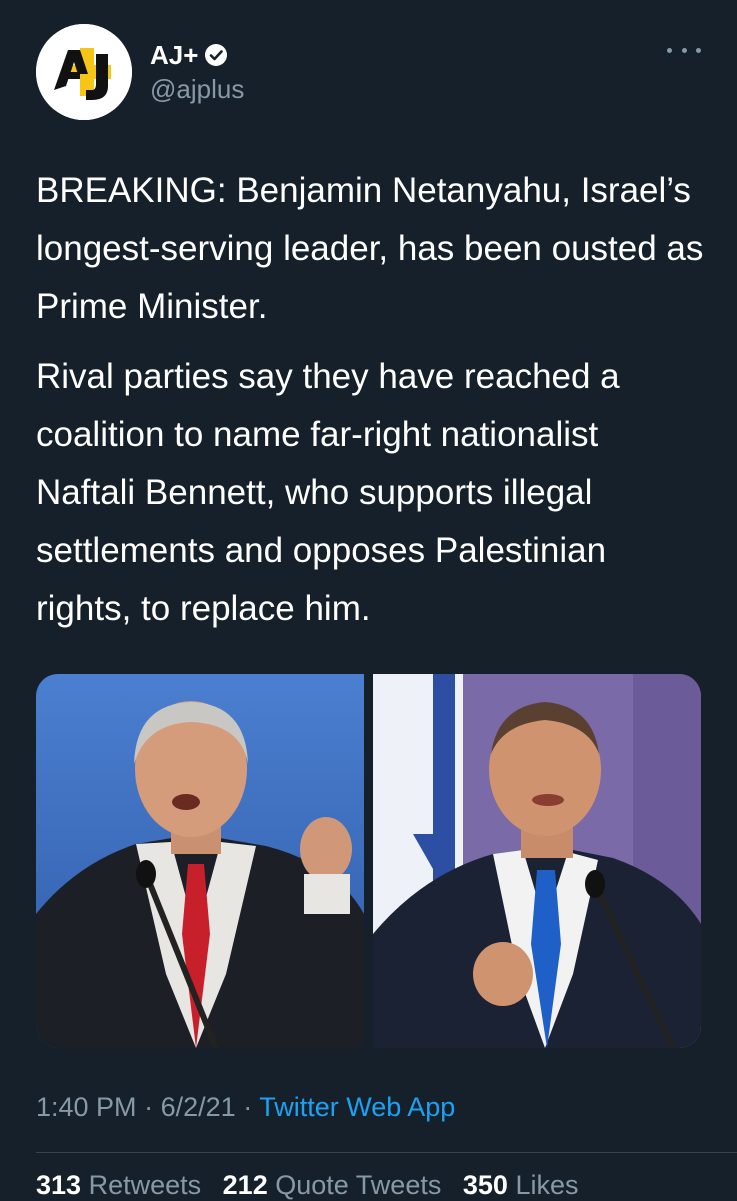 The width and height of the screenshot is (737, 1201). I want to click on photo-netanyahu-image, so click(200, 861).